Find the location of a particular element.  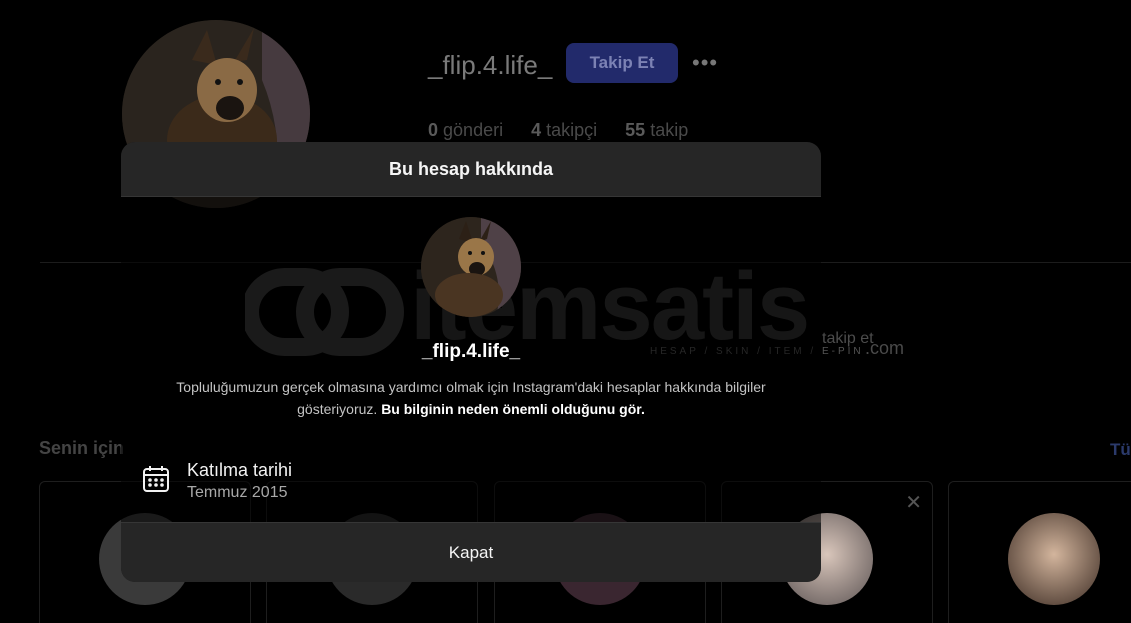

modal-header: Bu hesap hakkında is located at coordinates (471, 169).